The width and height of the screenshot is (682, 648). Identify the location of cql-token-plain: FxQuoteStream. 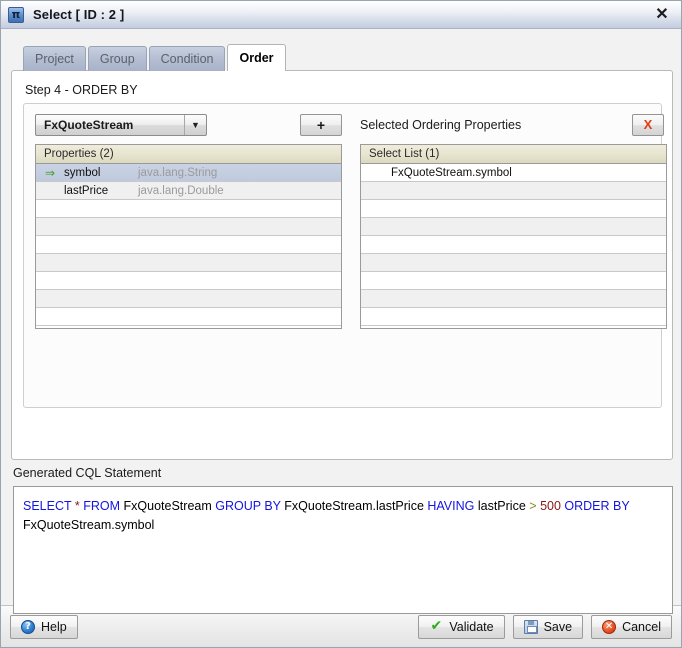
(168, 506).